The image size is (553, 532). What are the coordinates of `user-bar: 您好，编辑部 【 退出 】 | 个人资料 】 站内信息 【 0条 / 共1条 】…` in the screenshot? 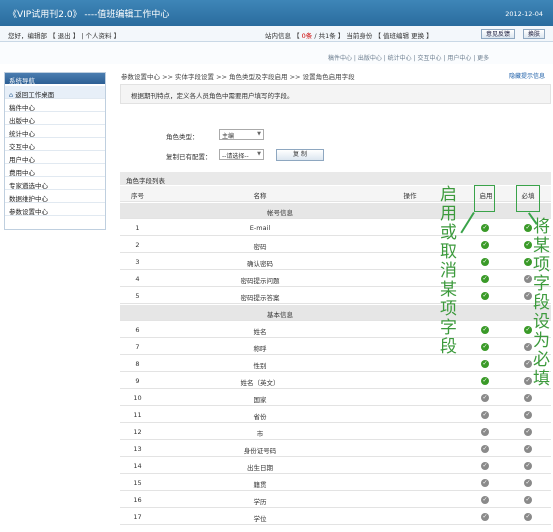 It's located at (276, 34).